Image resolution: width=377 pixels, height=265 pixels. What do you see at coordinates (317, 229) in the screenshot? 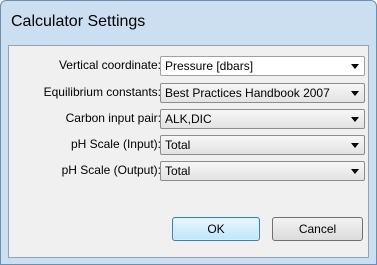
I see `cancel-button: Cancel` at bounding box center [317, 229].